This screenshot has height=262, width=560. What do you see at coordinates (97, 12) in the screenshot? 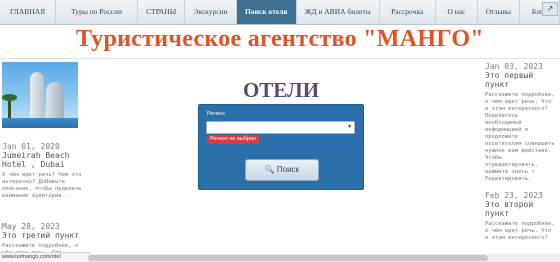
I see `nav-item-russia-tours: Туры по России` at bounding box center [97, 12].